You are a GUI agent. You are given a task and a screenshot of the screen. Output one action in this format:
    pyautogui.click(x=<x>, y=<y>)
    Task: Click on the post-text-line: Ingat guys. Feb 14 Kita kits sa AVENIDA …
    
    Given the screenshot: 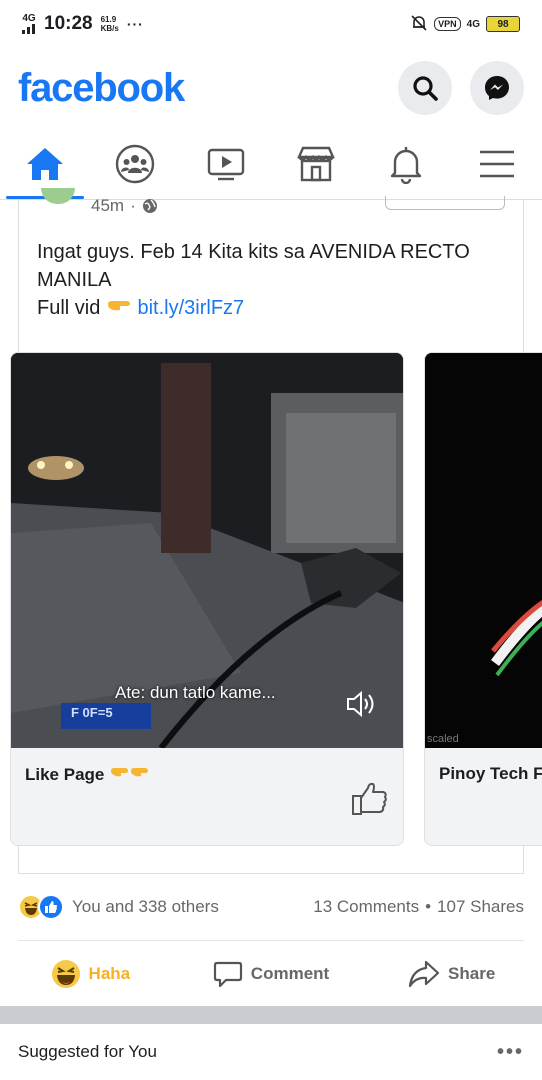 What is the action you would take?
    pyautogui.click(x=253, y=266)
    